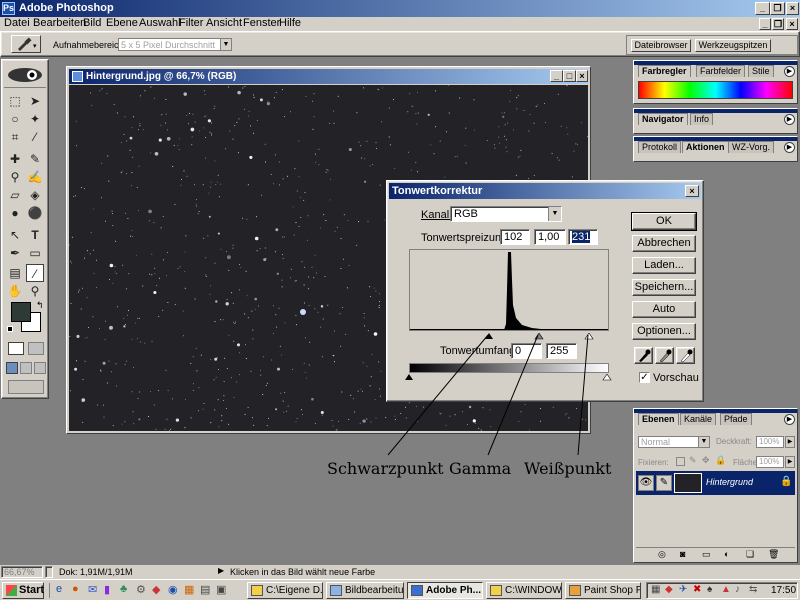 The height and width of the screenshot is (600, 800). I want to click on color-ramp, so click(715, 90).